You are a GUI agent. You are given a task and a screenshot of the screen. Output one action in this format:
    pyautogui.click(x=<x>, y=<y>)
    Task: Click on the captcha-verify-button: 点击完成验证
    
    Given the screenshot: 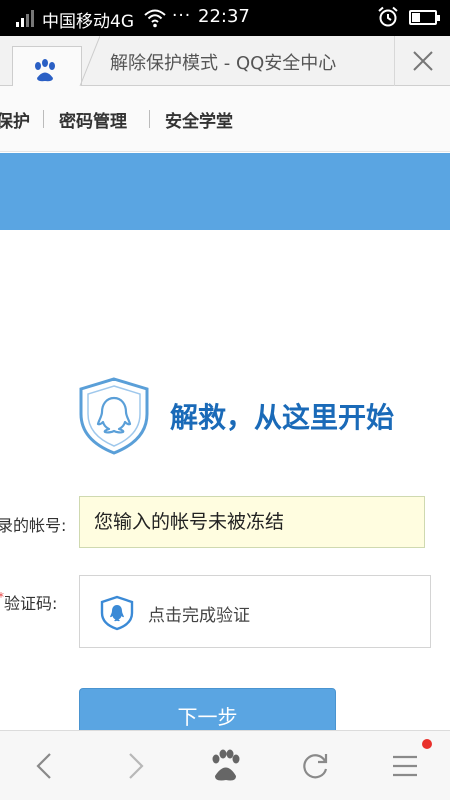 What is the action you would take?
    pyautogui.click(x=255, y=611)
    